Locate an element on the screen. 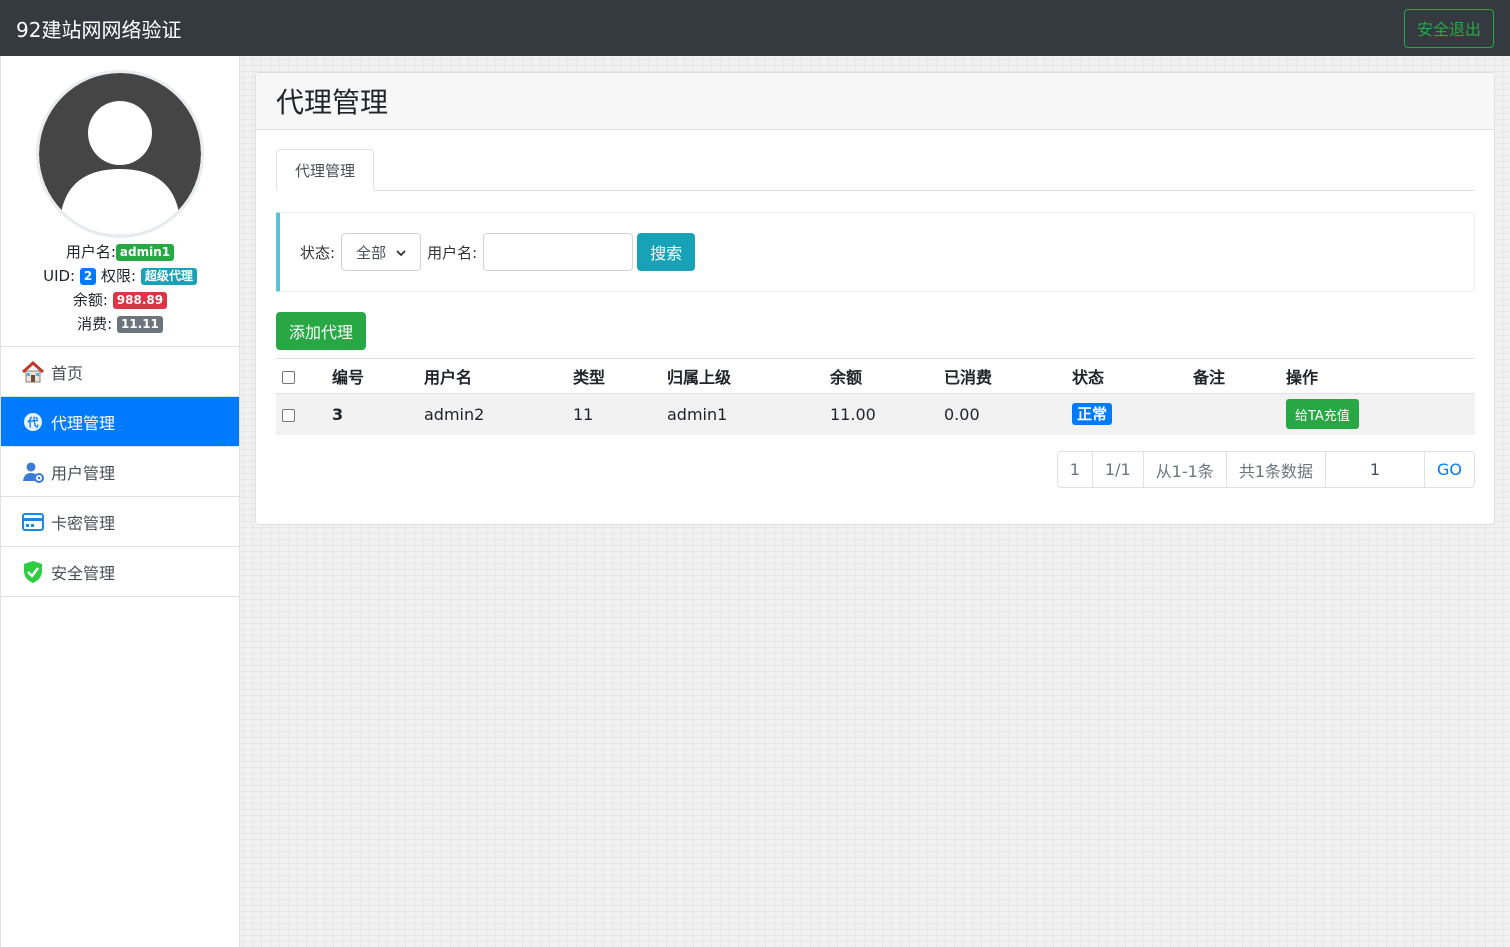 This screenshot has height=947, width=1510. header-remark: 备注 is located at coordinates (1233, 376).